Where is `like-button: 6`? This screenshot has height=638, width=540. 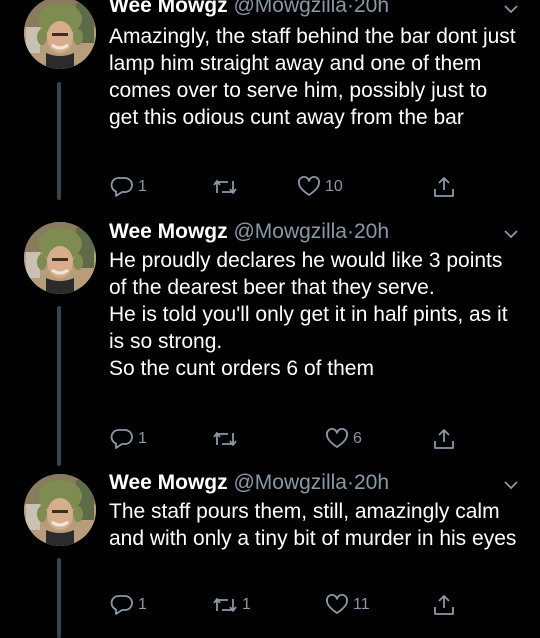
like-button: 6 is located at coordinates (343, 439).